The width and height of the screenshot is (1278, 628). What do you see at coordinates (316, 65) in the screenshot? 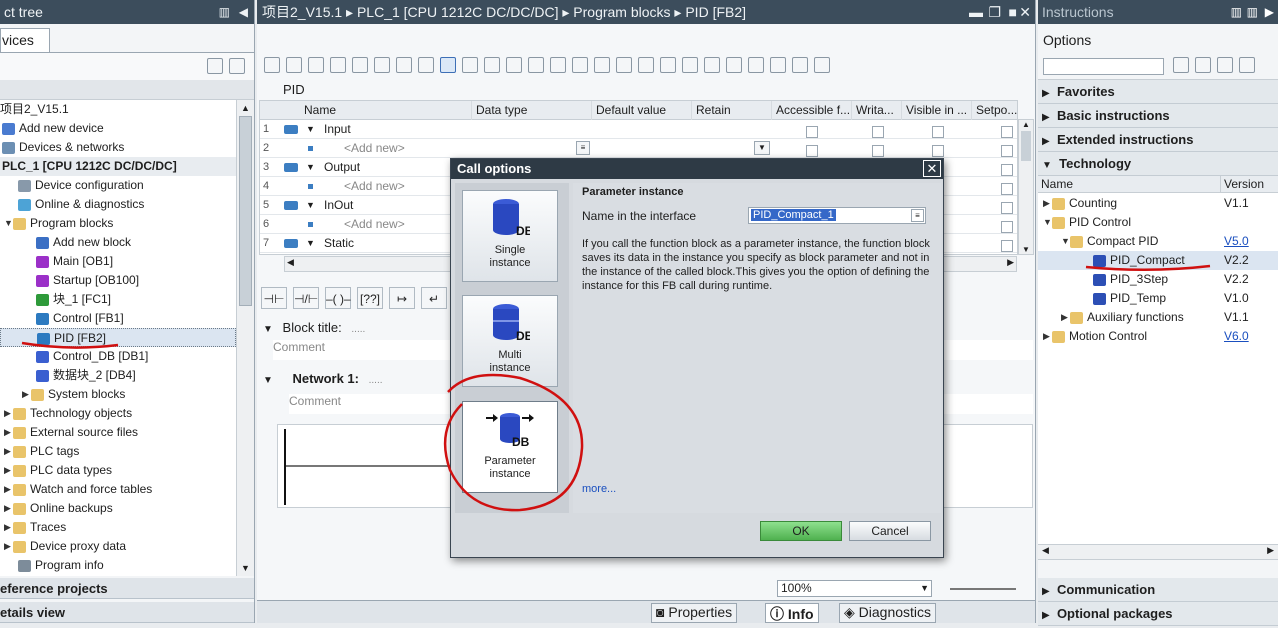
I see `insert-row-icon` at bounding box center [316, 65].